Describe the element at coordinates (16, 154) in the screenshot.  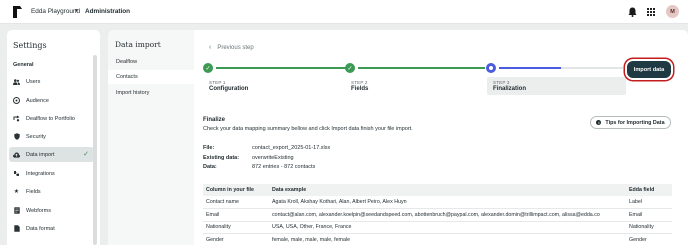
I see `cloud-upload-icon` at that location.